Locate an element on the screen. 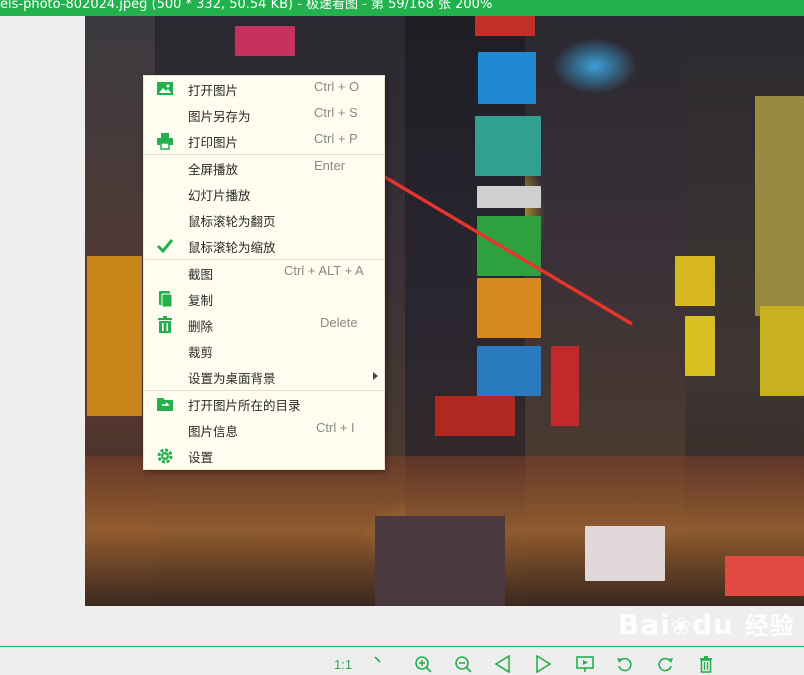  rotate-left-icon is located at coordinates (625, 664).